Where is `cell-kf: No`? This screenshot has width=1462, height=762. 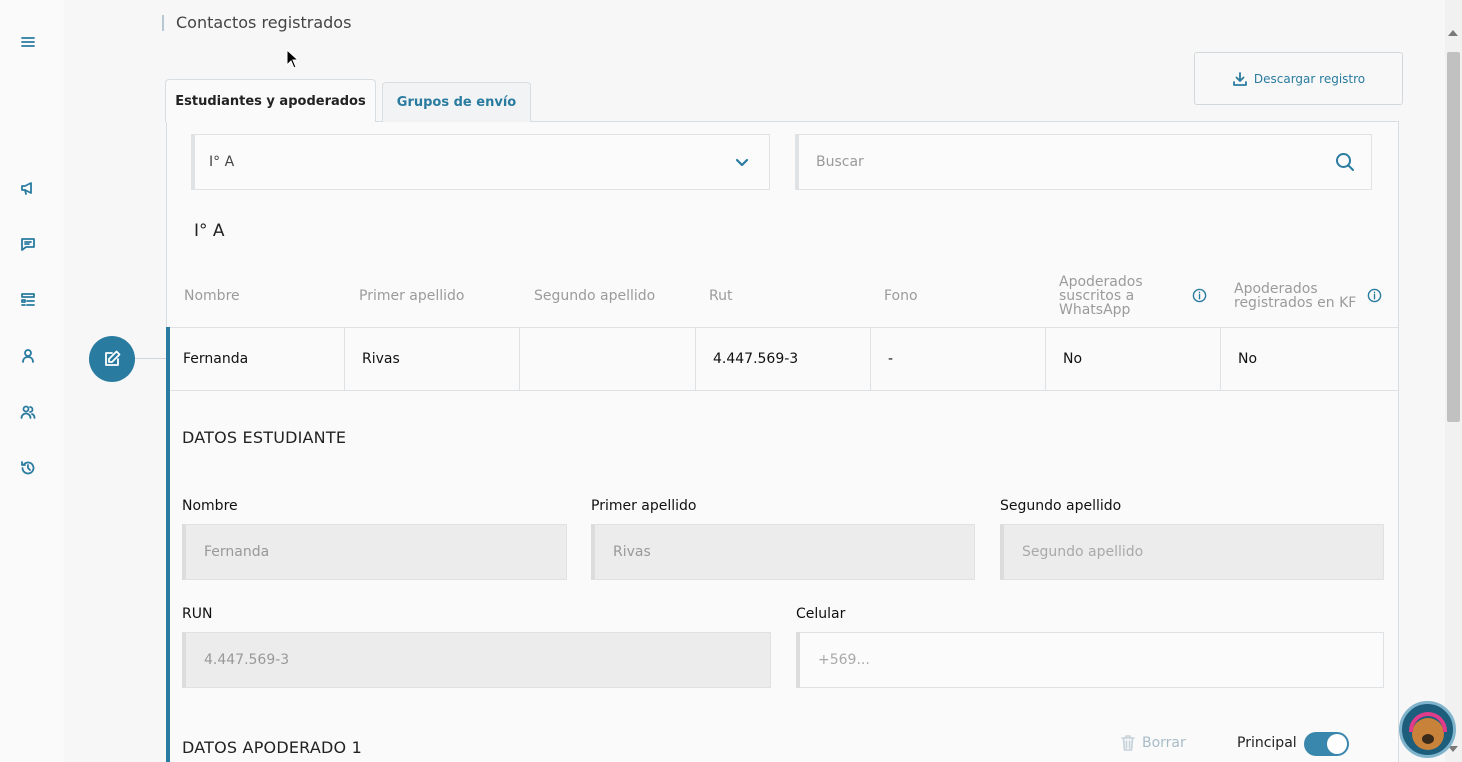
cell-kf: No is located at coordinates (1248, 359).